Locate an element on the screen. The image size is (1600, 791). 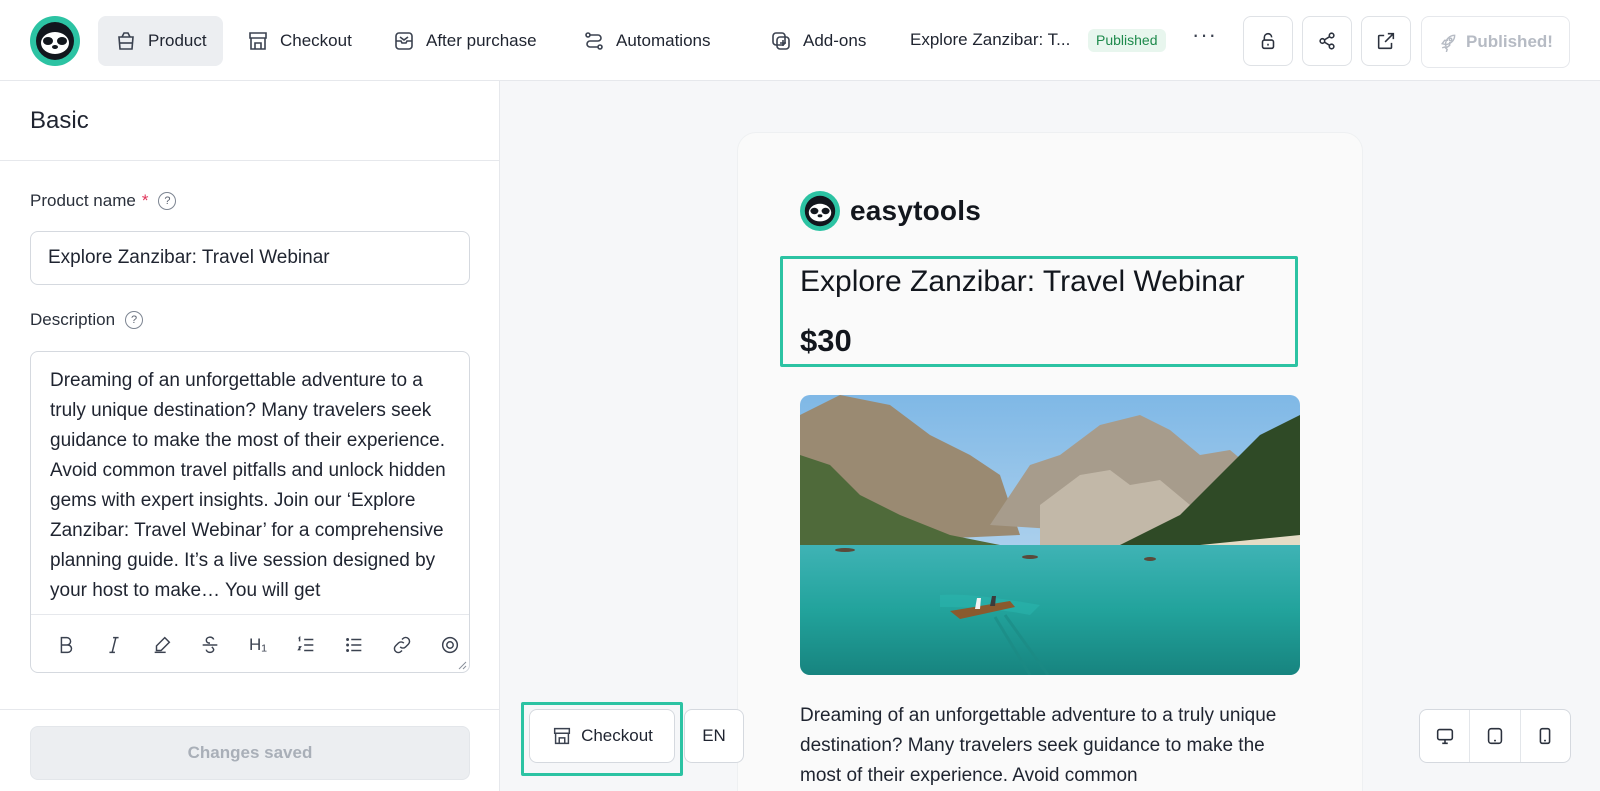
footer-divider is located at coordinates (250, 709).